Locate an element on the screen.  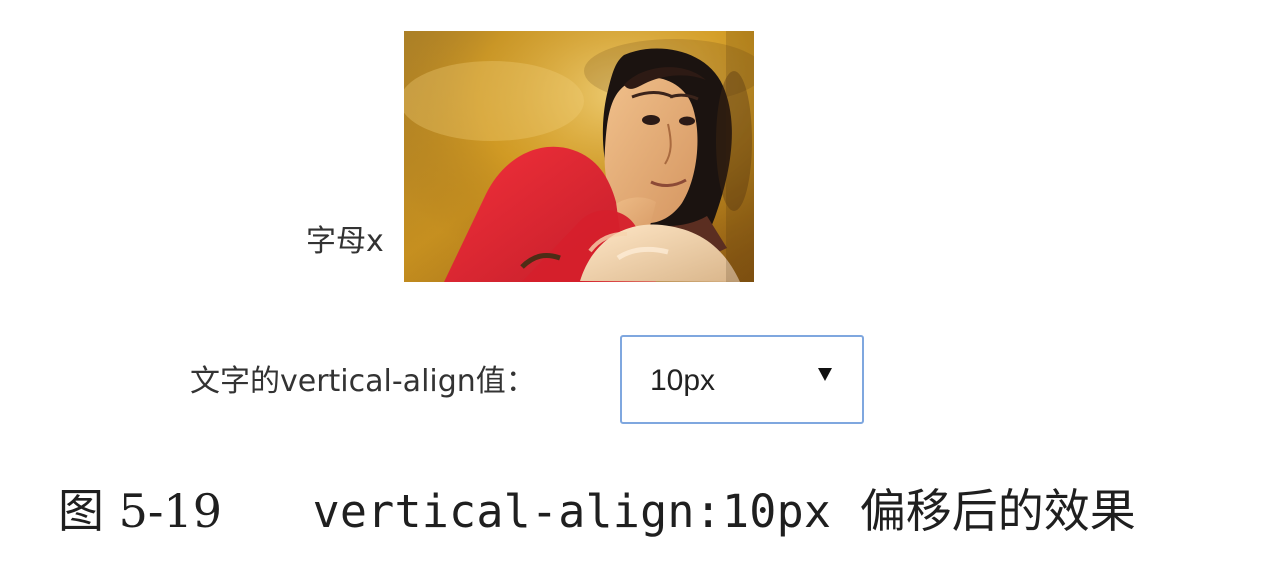
figure-number: 图 5-19 is located at coordinates (140, 511).